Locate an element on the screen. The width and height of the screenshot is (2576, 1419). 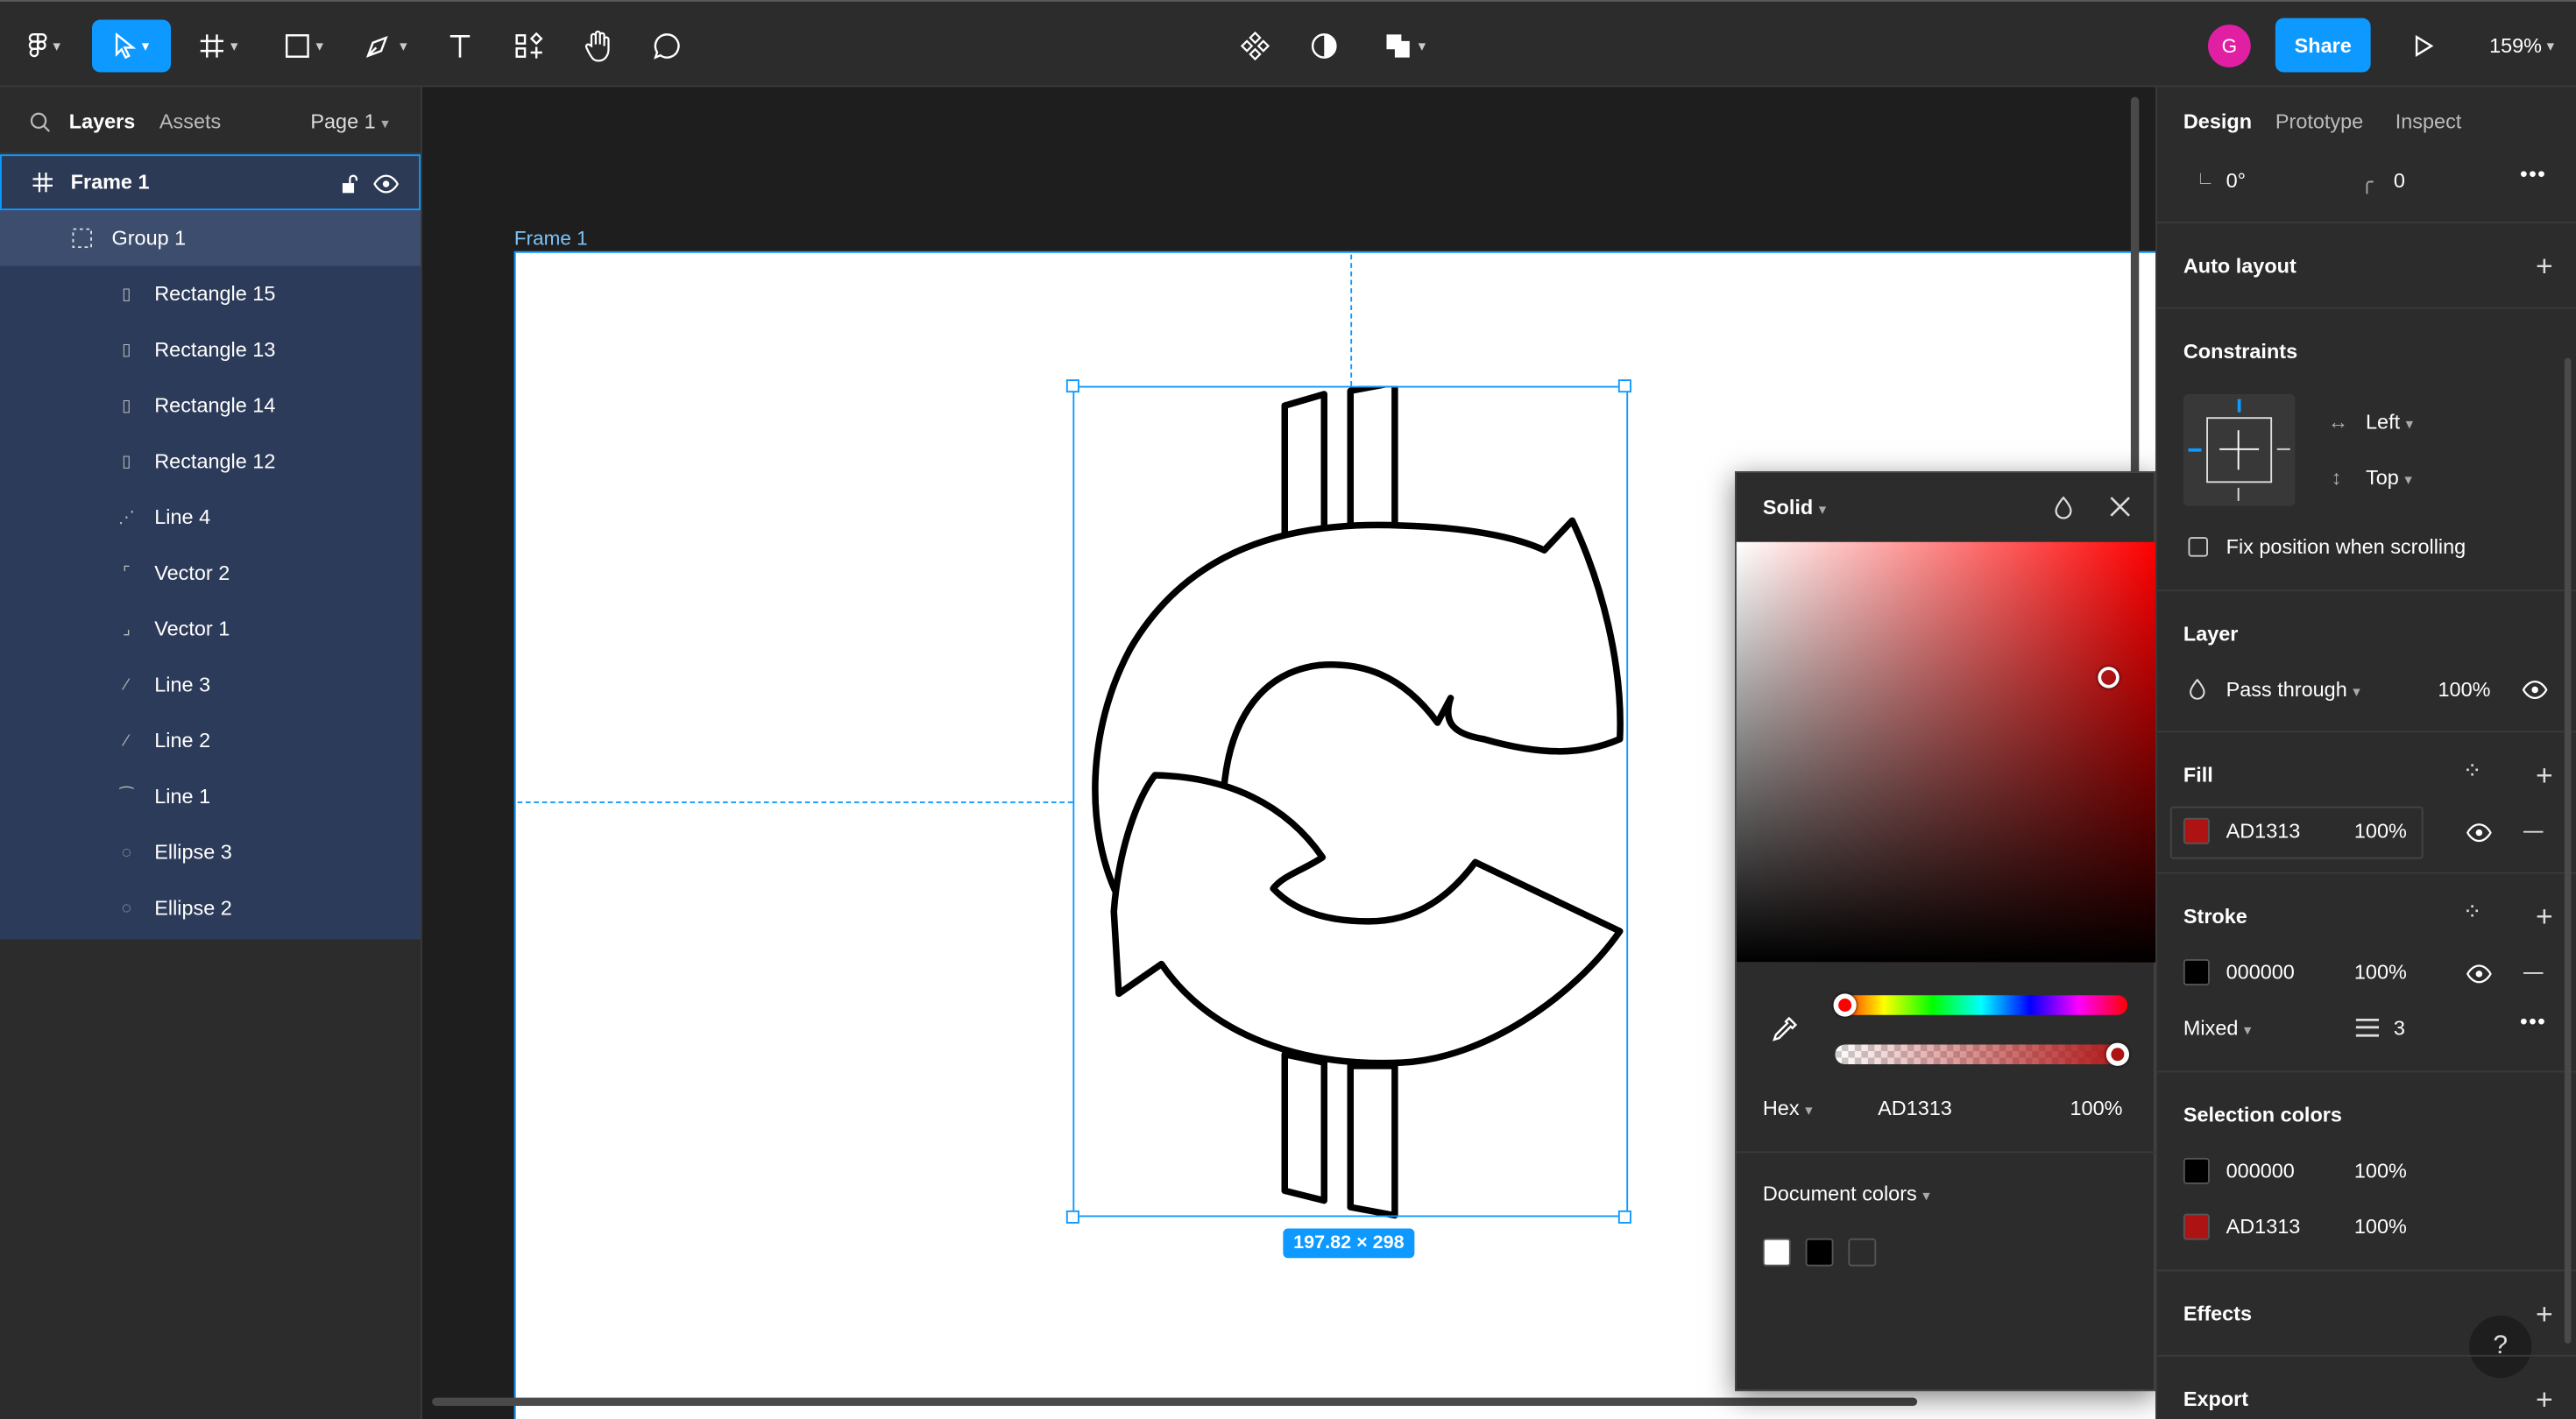
stroke-styles-icon: ⁘ is located at coordinates (2472, 913).